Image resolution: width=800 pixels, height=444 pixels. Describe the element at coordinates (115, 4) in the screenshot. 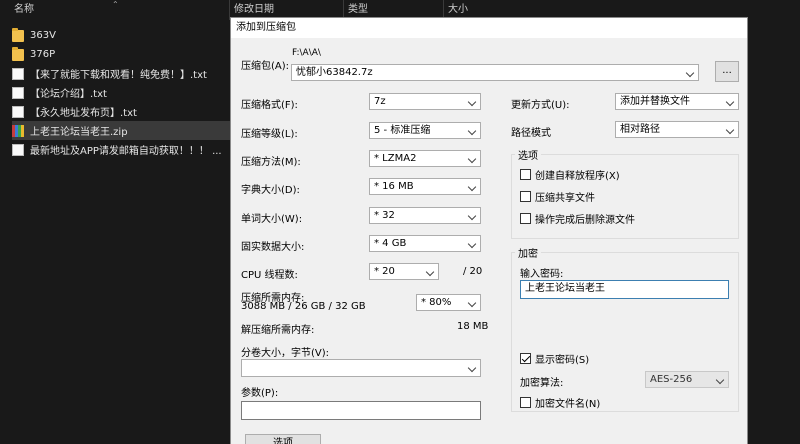

I see `sort-chevron-icon: ⌃` at that location.